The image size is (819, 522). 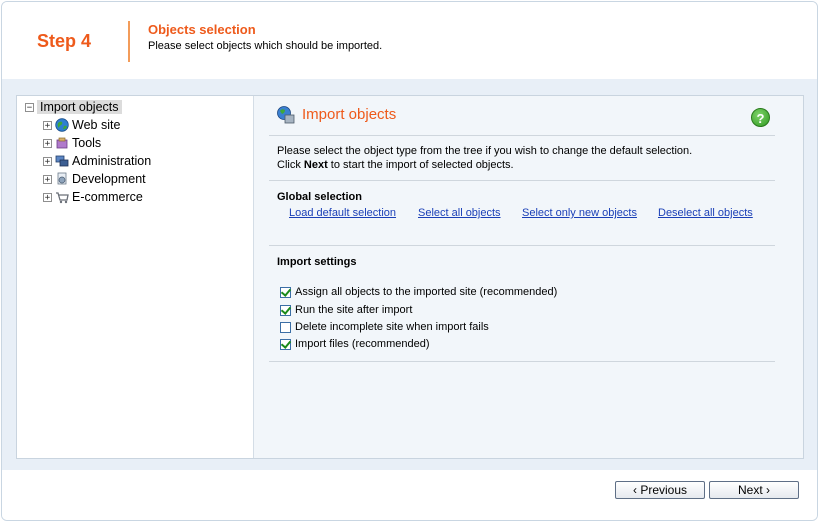 What do you see at coordinates (111, 161) in the screenshot?
I see `tree-item-label: Administration` at bounding box center [111, 161].